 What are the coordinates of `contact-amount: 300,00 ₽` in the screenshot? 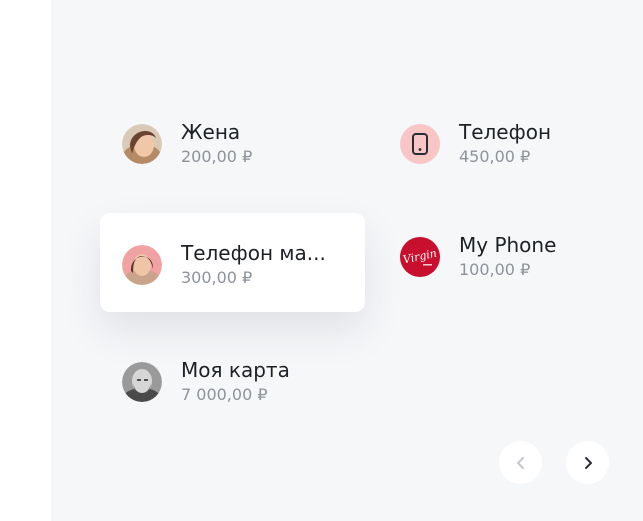 It's located at (217, 277).